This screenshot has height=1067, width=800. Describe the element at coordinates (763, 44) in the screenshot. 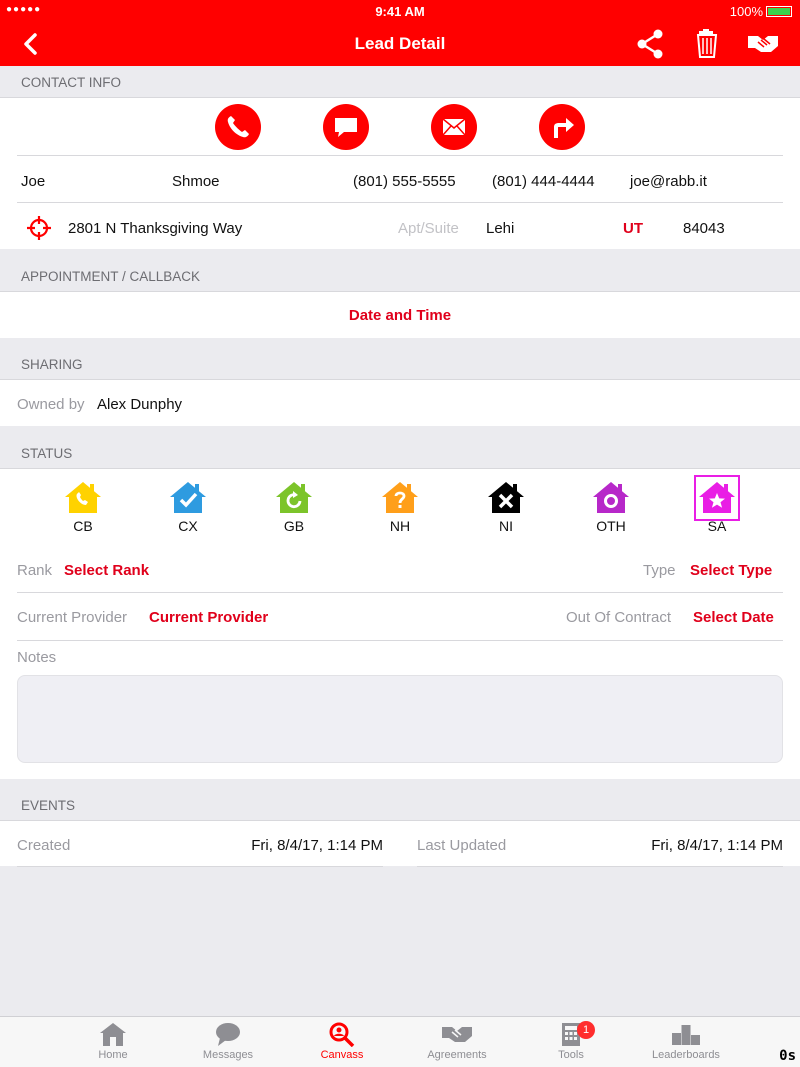

I see `handshake-icon` at that location.